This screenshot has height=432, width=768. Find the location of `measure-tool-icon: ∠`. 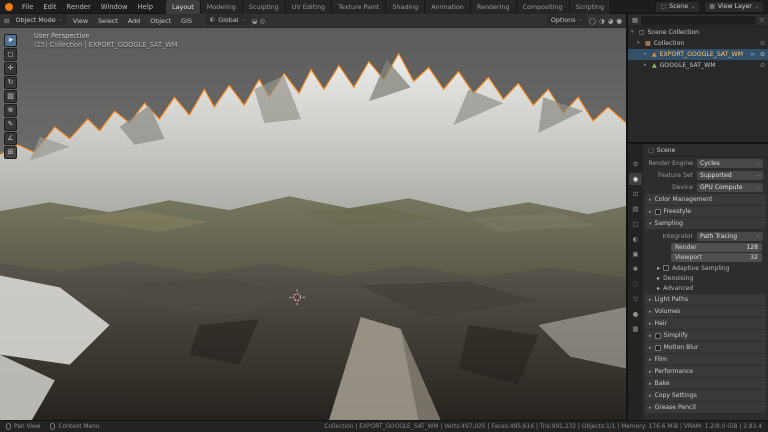

measure-tool-icon: ∠ is located at coordinates (10, 138).